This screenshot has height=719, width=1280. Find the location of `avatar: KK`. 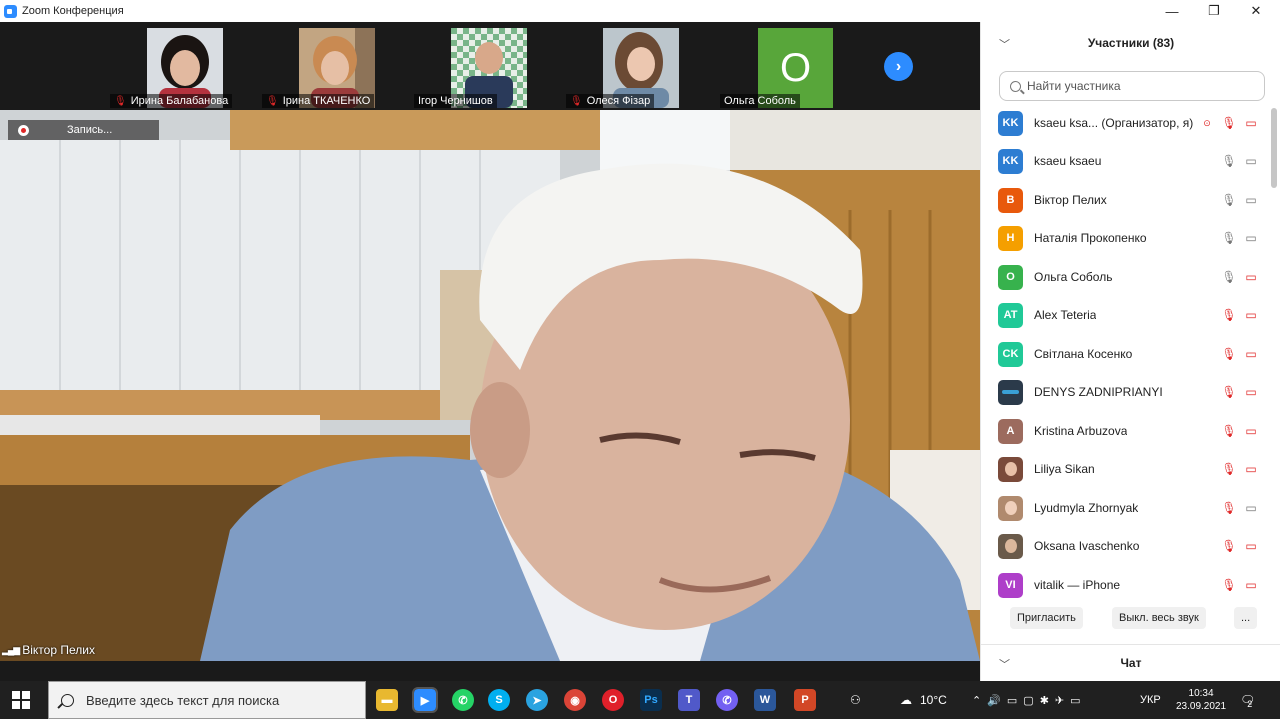

avatar: KK is located at coordinates (1010, 123).